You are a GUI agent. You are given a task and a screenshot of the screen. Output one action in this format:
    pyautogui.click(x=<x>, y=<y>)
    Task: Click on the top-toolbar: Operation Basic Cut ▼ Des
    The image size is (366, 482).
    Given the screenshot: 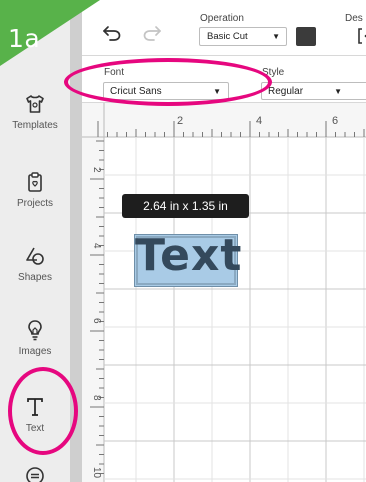 What is the action you would take?
    pyautogui.click(x=224, y=28)
    